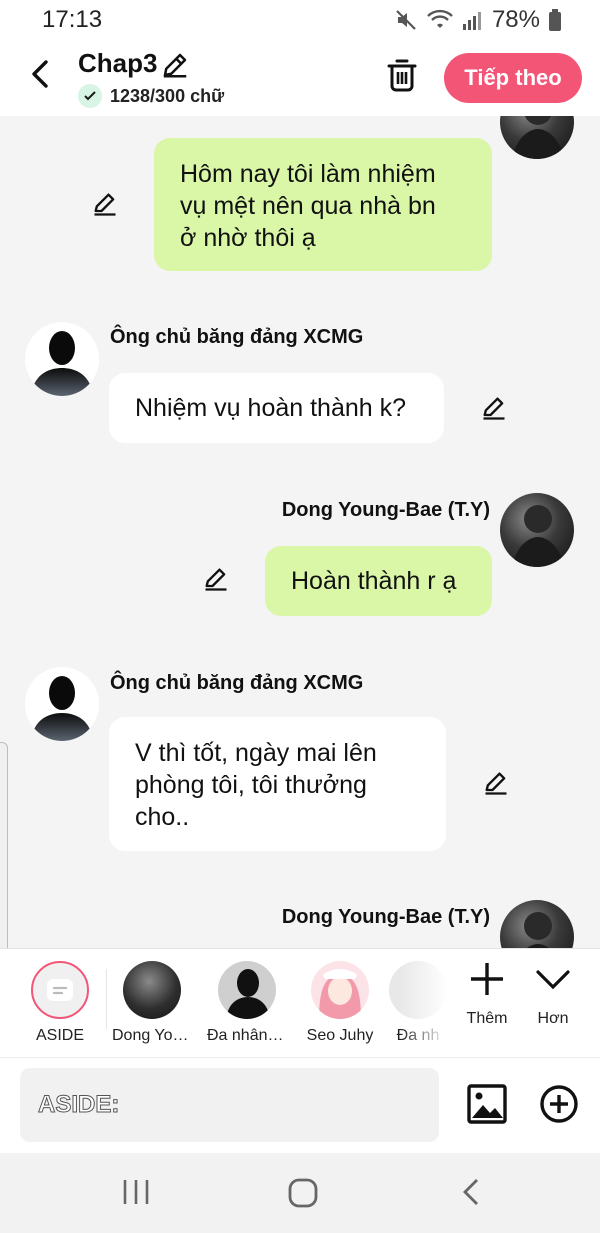 The image size is (600, 1233). What do you see at coordinates (167, 95) in the screenshot?
I see `word-count-label: 1238/300 chữ` at bounding box center [167, 95].